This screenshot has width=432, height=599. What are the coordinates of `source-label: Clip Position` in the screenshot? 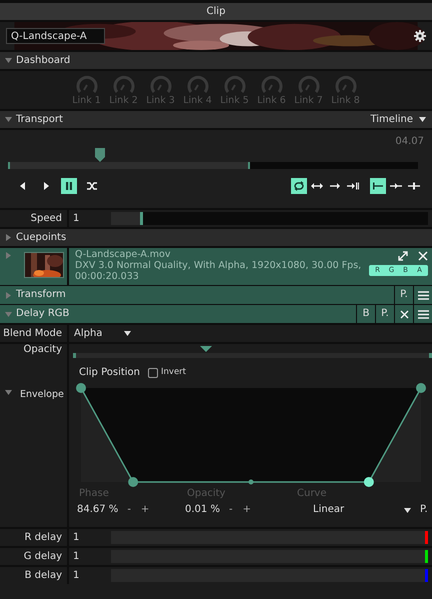 It's located at (109, 372).